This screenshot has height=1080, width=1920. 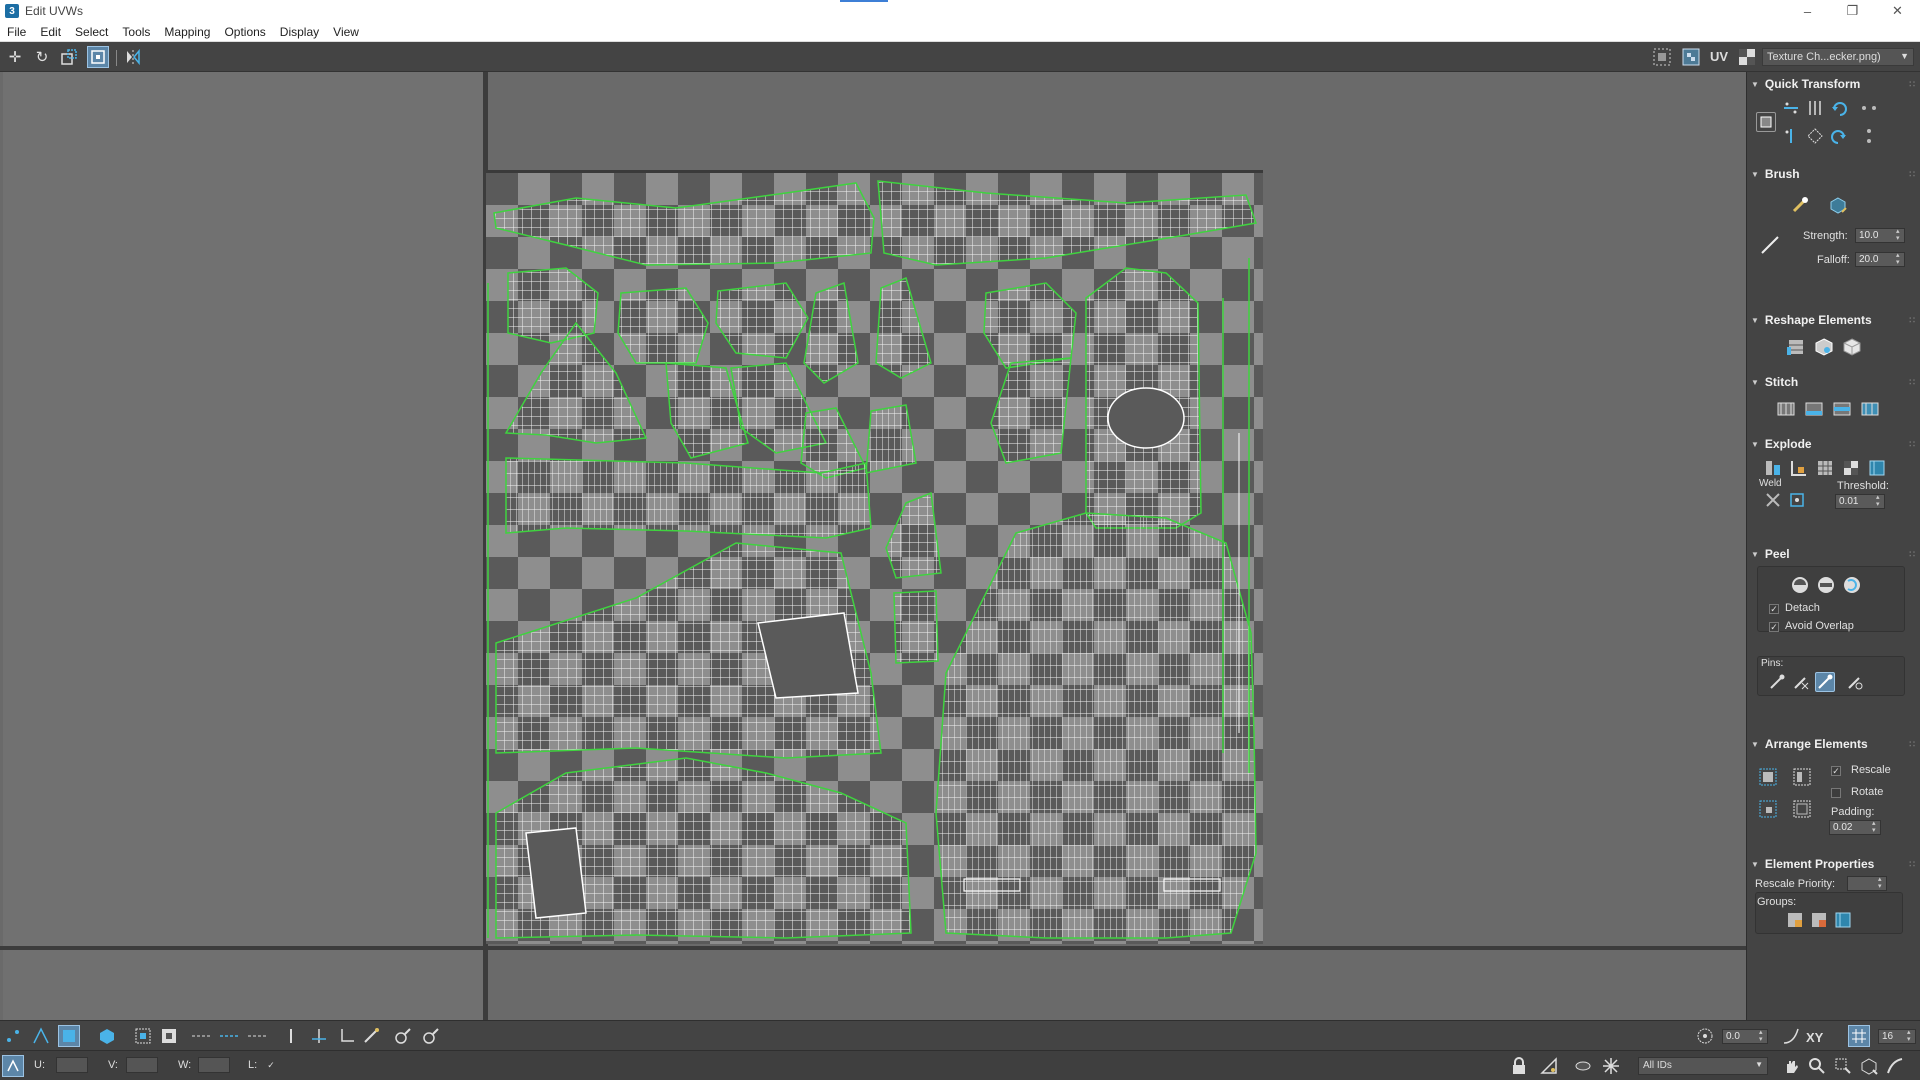 I want to click on rescale-checkbox: ✓, so click(x=1836, y=771).